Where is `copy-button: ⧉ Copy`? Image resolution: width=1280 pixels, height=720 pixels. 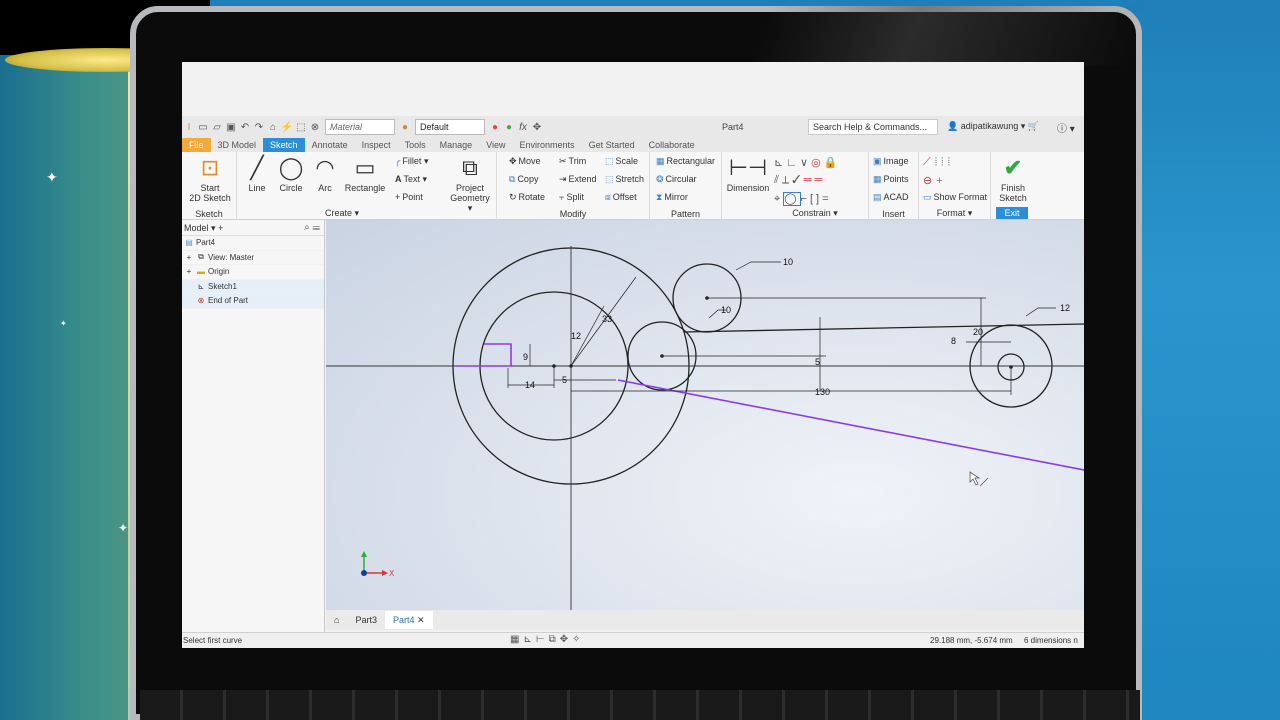 copy-button: ⧉ Copy is located at coordinates (523, 179).